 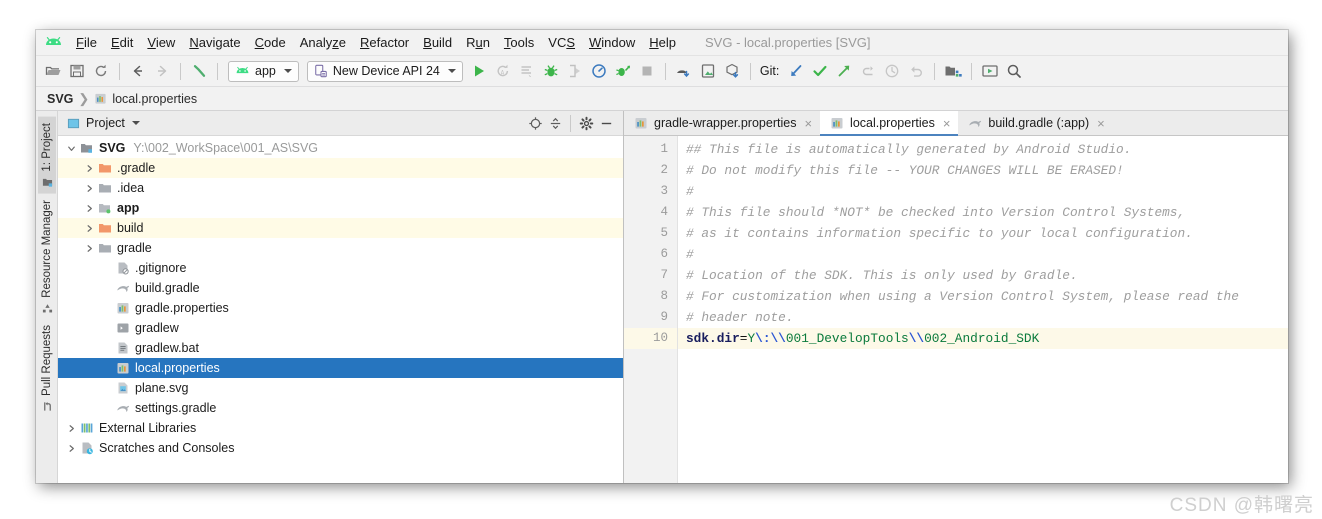 I want to click on tree-item-settings-gradle: settings.gradle, so click(x=340, y=408).